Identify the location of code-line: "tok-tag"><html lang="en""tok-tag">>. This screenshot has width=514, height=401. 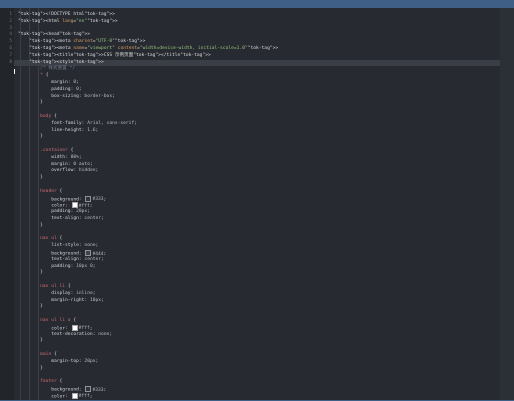
(257, 22).